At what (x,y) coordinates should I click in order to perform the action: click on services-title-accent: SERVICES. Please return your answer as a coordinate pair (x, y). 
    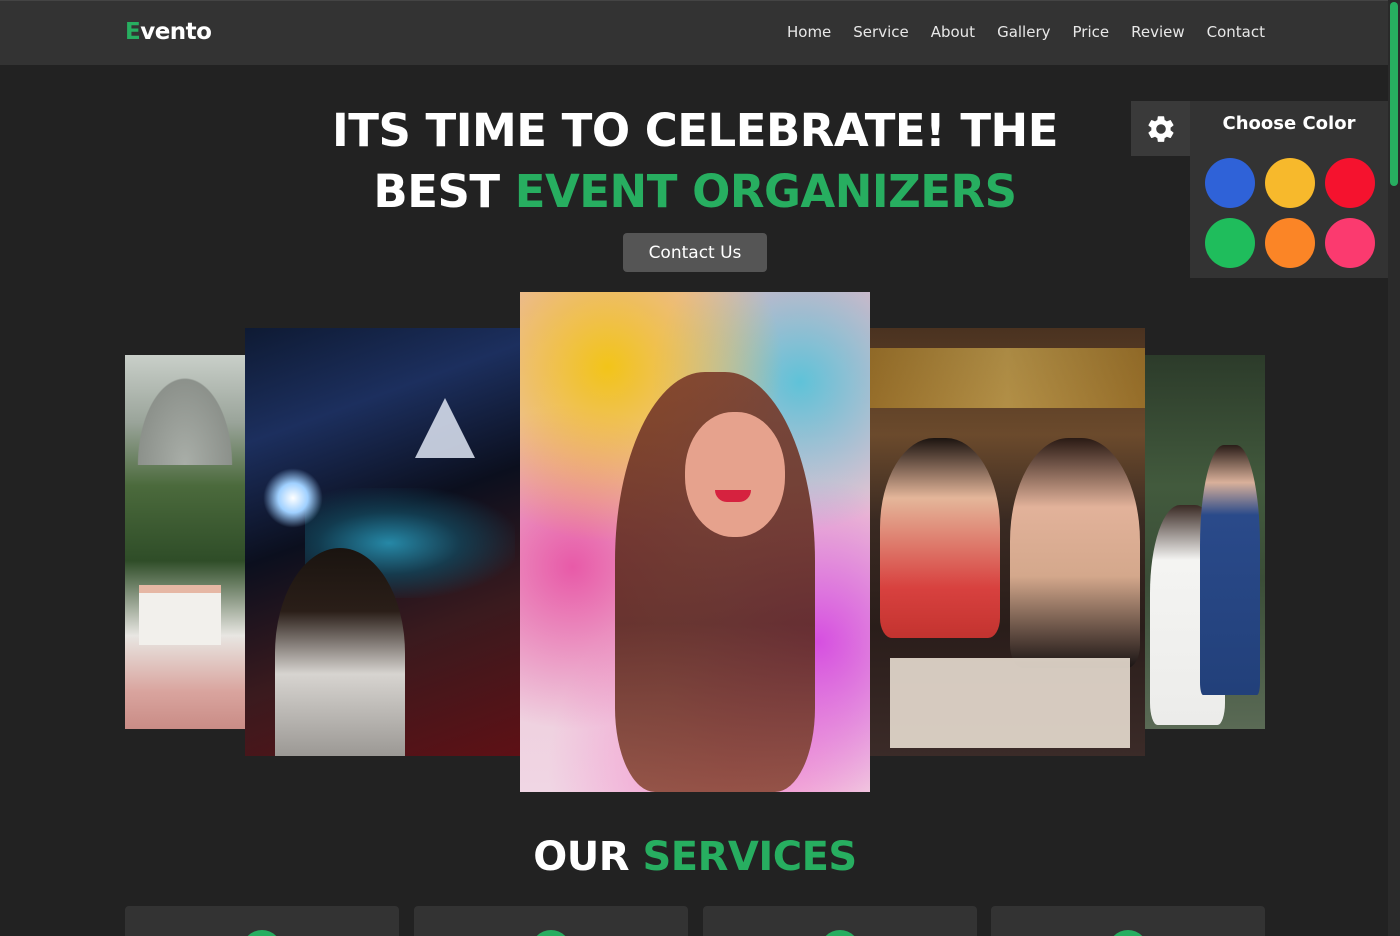
    Looking at the image, I should click on (749, 857).